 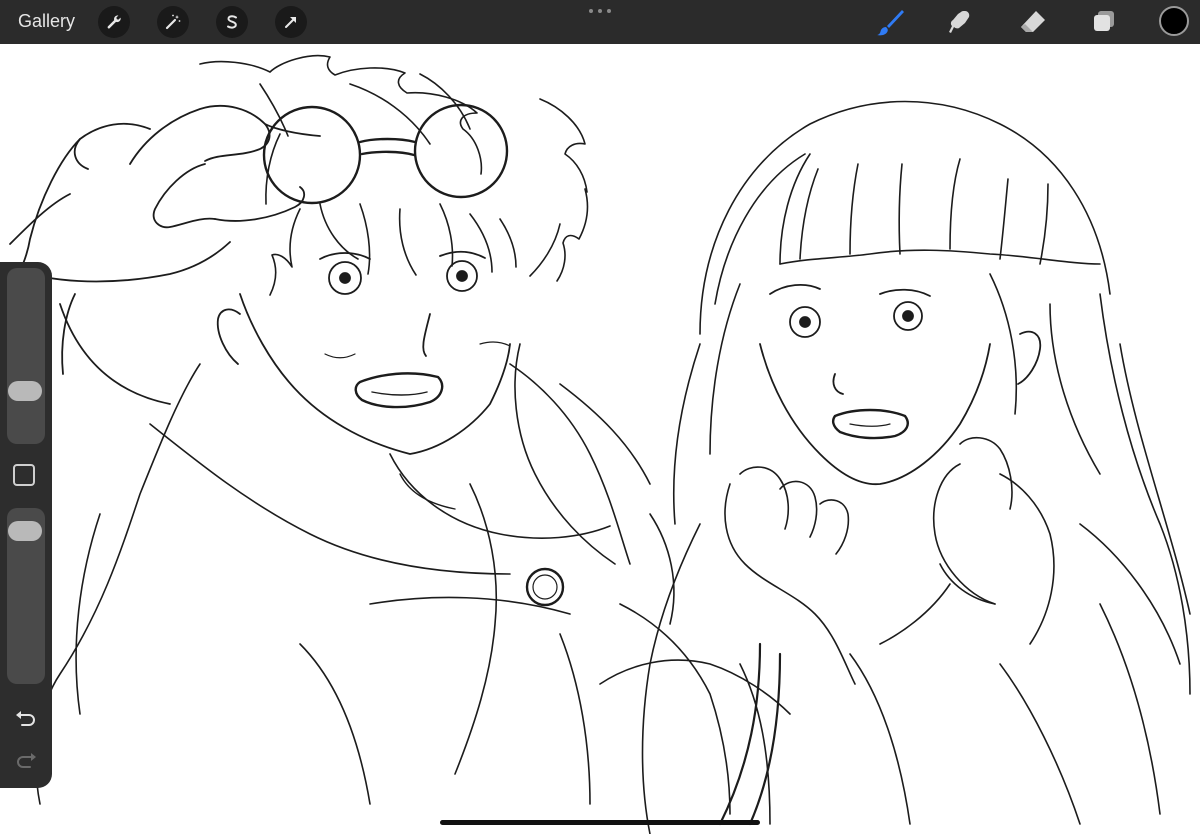 I want to click on brush-size-slider, so click(x=26, y=356).